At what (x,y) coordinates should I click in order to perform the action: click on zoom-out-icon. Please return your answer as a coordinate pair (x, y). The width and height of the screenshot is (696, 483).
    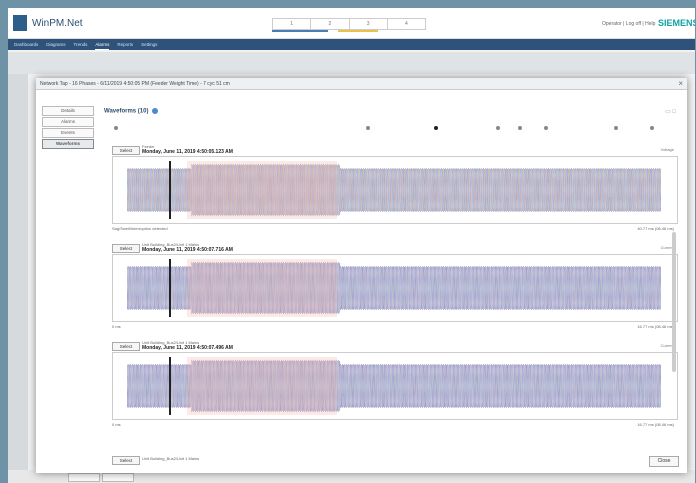
    Looking at the image, I should click on (520, 128).